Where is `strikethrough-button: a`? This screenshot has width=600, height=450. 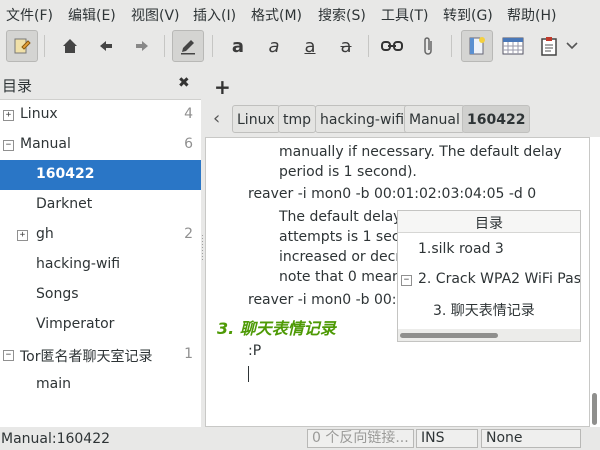 strikethrough-button: a is located at coordinates (346, 46).